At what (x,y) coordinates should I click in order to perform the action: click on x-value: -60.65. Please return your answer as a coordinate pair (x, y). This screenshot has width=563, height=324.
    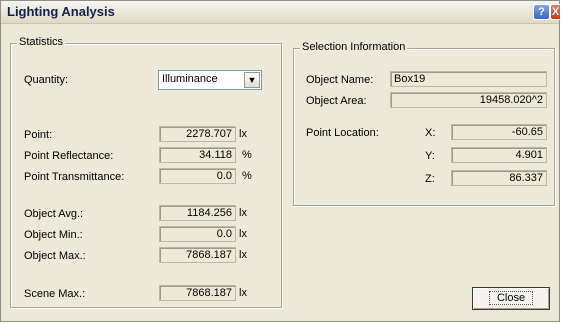
    Looking at the image, I should click on (499, 132).